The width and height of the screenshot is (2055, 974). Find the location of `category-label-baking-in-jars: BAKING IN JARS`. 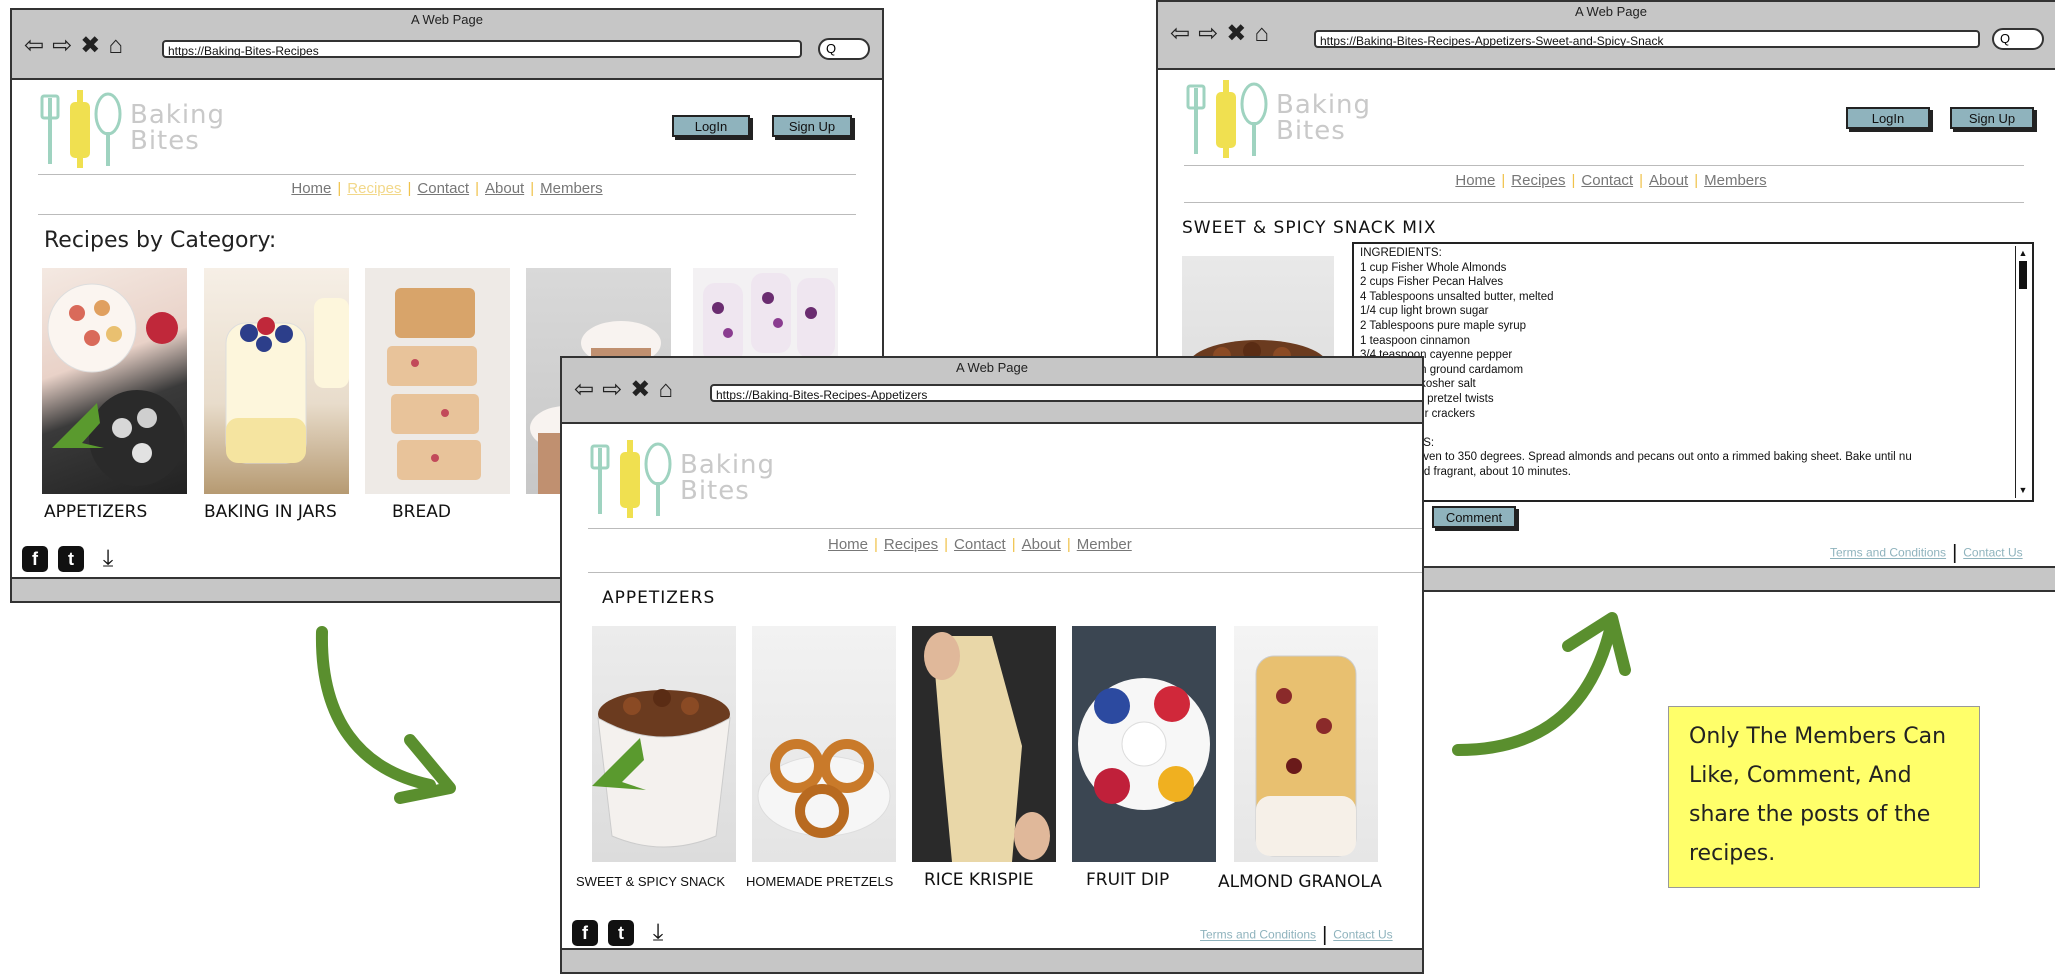

category-label-baking-in-jars: BAKING IN JARS is located at coordinates (270, 512).